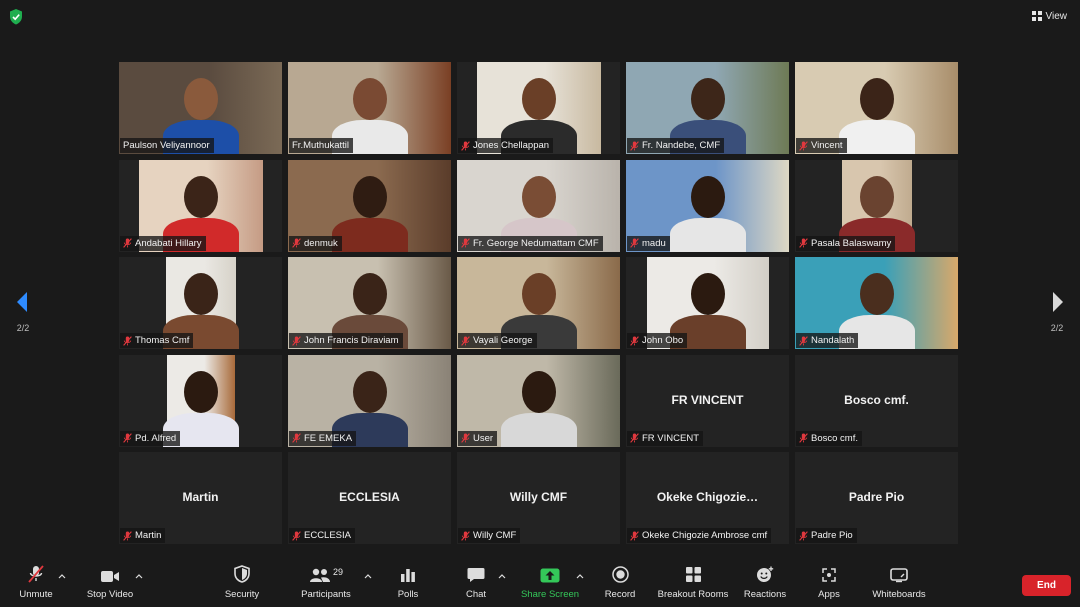  I want to click on participant-tile: ECCLESIA ECCLESIA, so click(369, 498).